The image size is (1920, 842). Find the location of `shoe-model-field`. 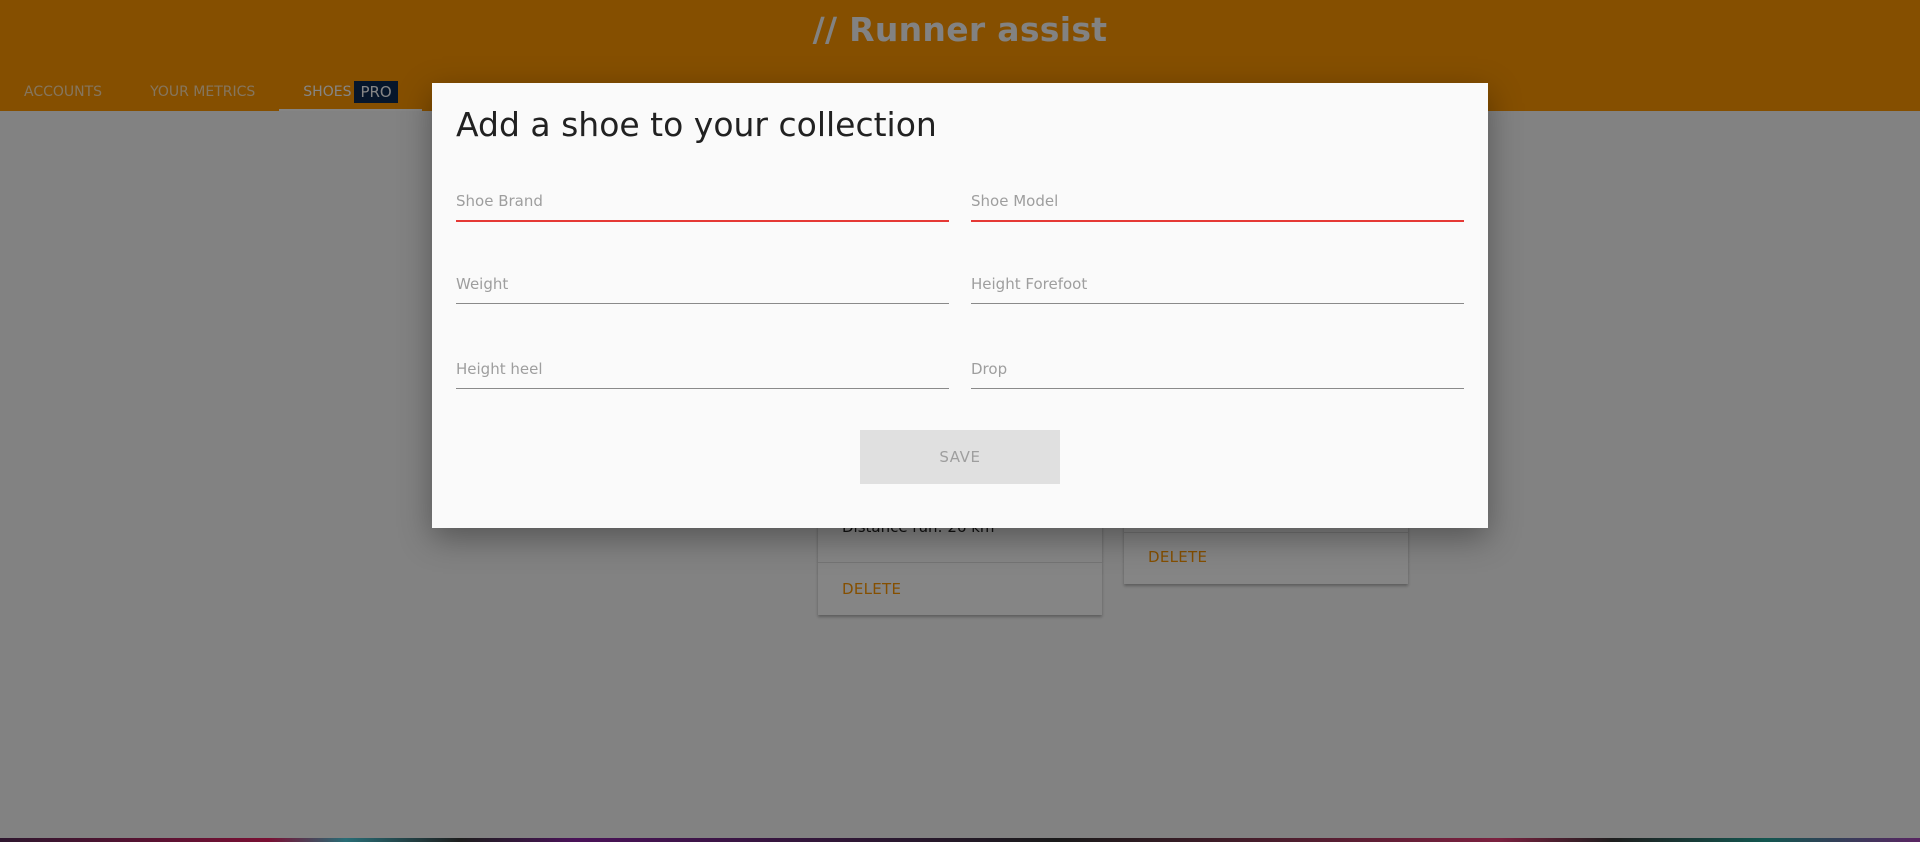

shoe-model-field is located at coordinates (1217, 202).